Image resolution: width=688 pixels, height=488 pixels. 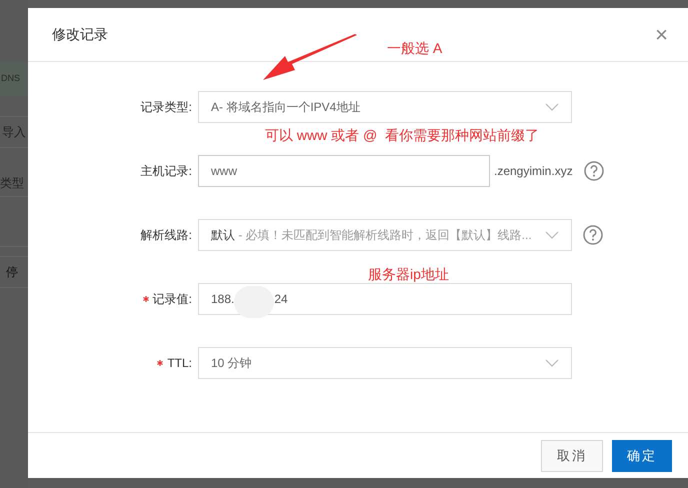 What do you see at coordinates (408, 274) in the screenshot?
I see `annotation-text: 服务器ip地址` at bounding box center [408, 274].